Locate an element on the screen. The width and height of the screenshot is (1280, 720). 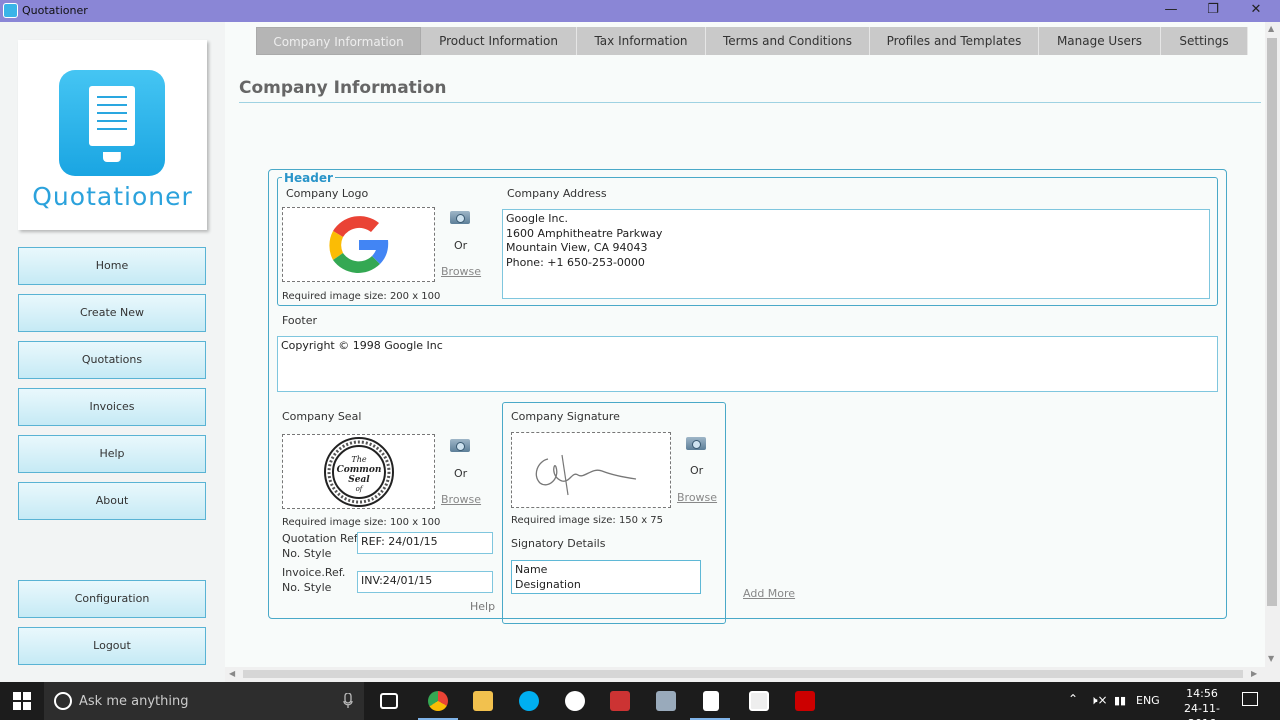
nav-configuration-button: Configuration is located at coordinates (112, 599).